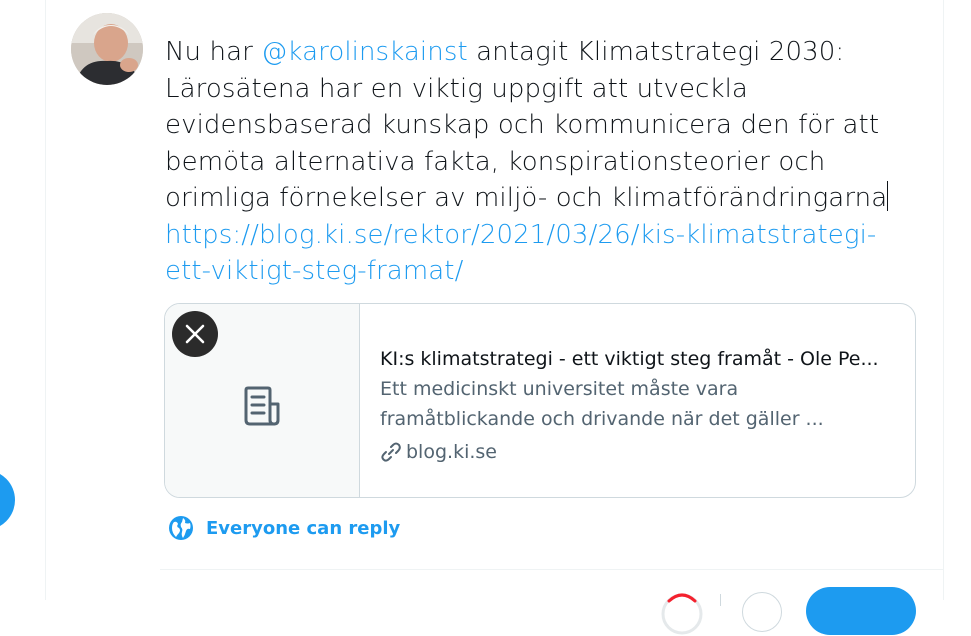 This screenshot has width=971, height=636. Describe the element at coordinates (303, 528) in the screenshot. I see `reply-setting-label: Everyone can reply` at that location.